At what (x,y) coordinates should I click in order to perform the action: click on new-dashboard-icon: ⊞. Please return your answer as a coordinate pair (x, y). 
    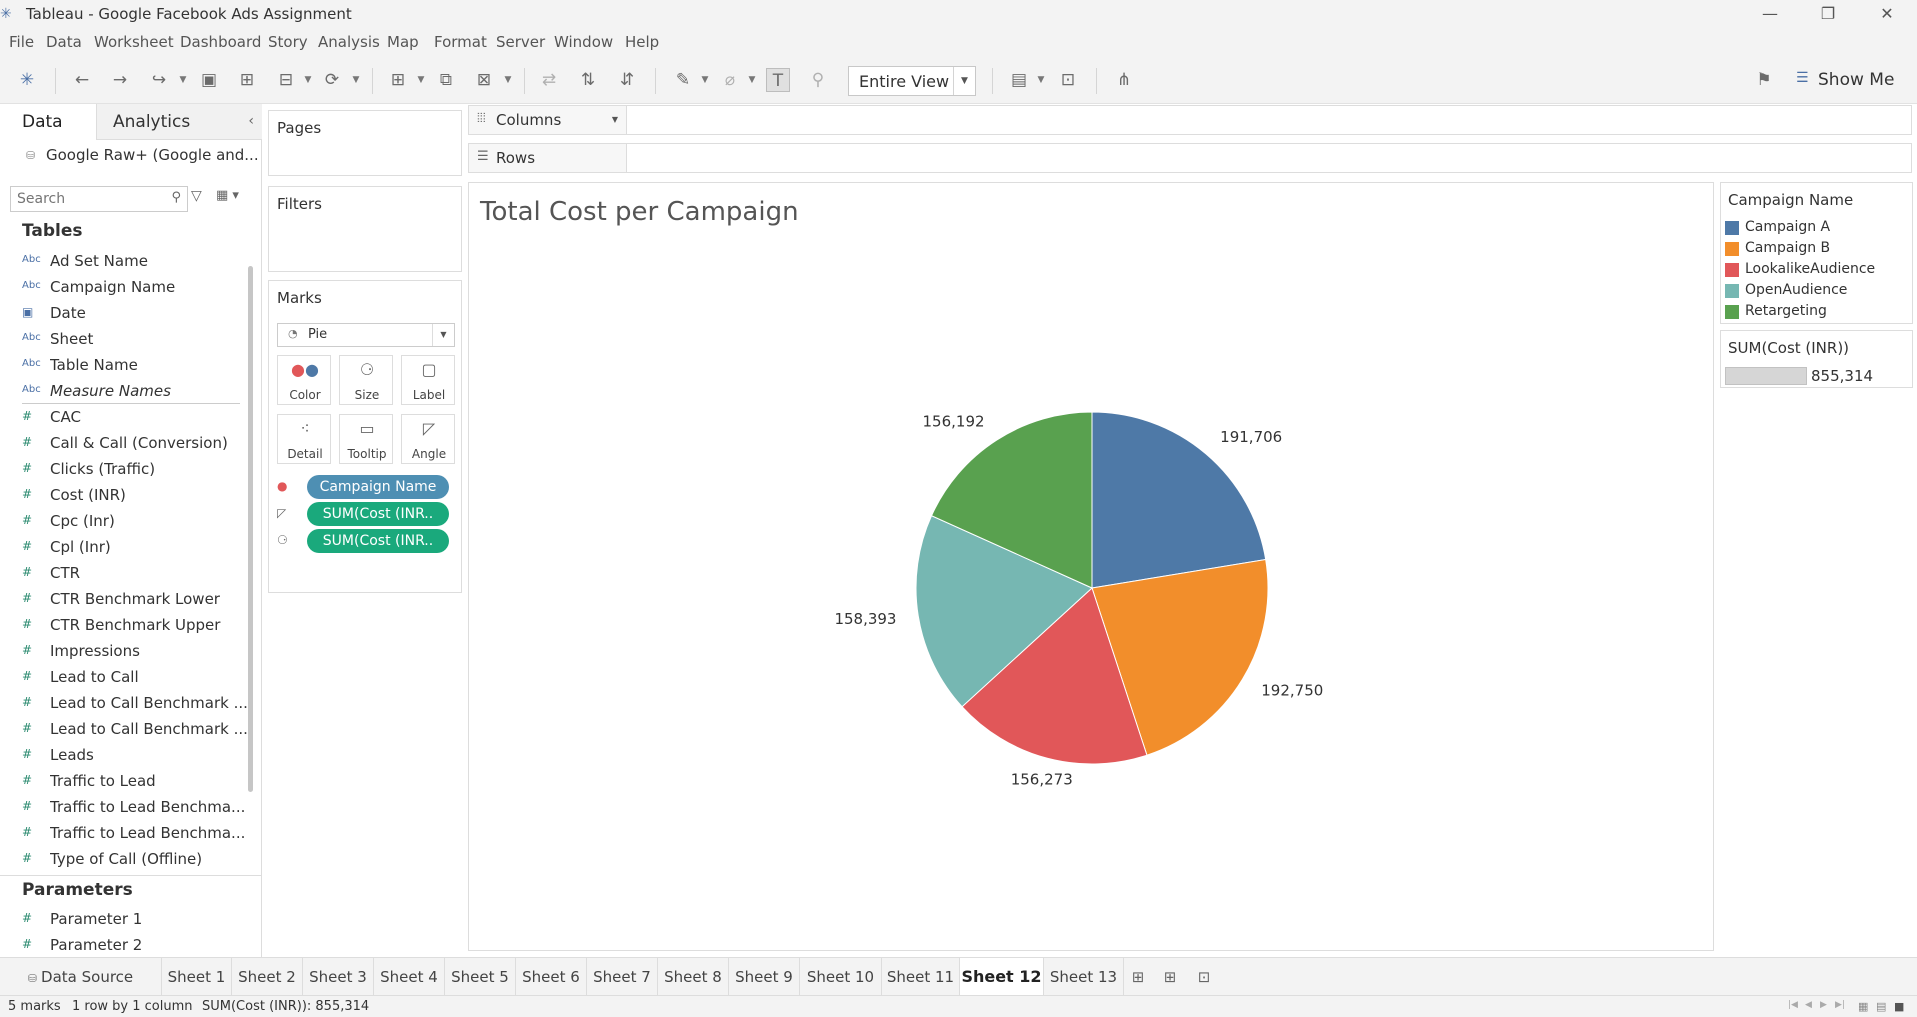
    Looking at the image, I should click on (1170, 977).